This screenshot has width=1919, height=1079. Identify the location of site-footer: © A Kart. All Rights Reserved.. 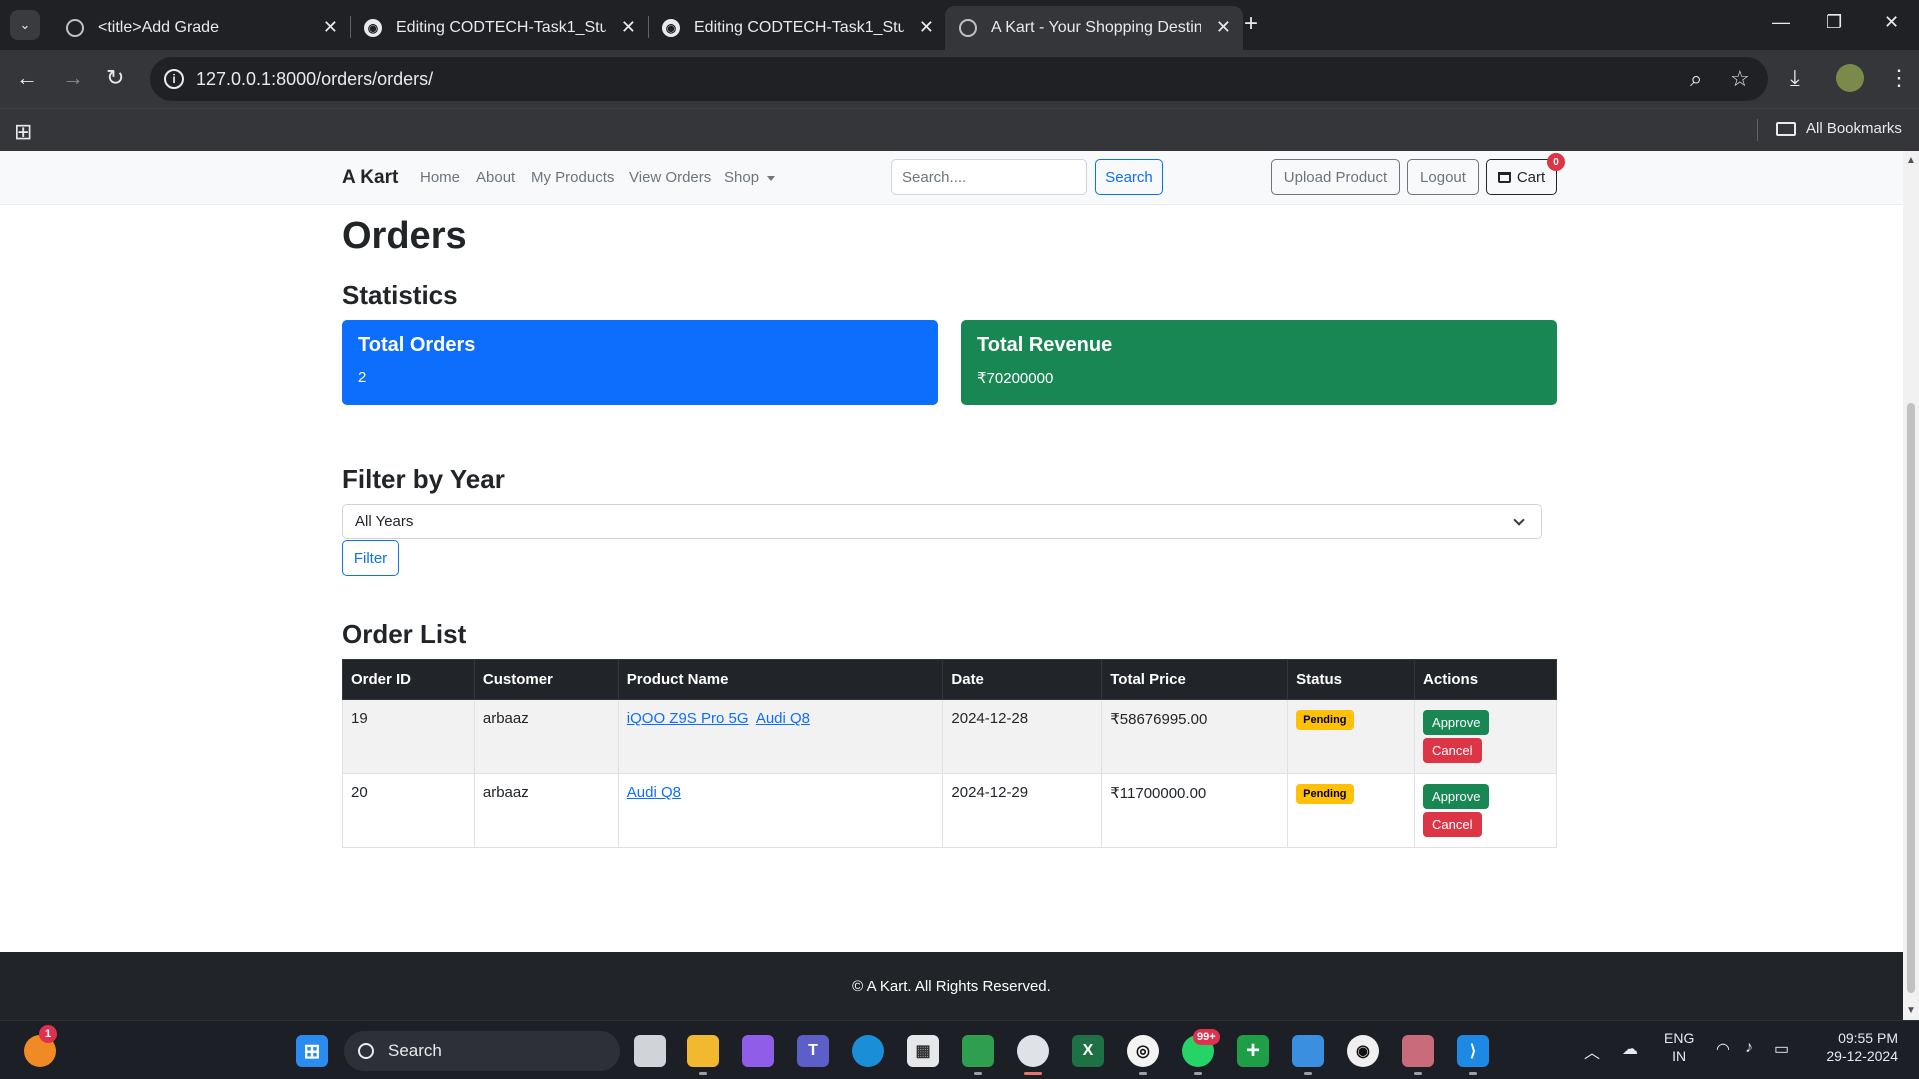
(951, 986).